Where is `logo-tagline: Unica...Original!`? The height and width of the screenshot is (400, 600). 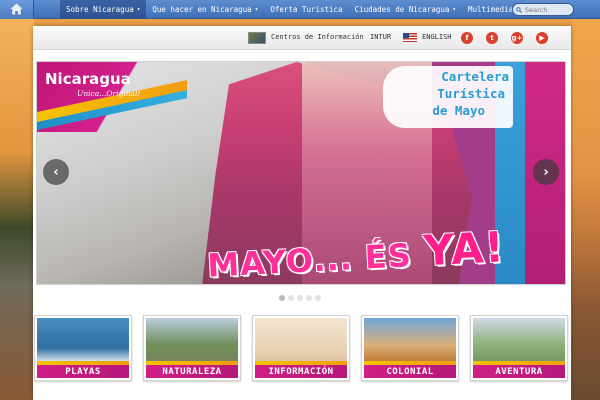
logo-tagline: Unica...Original! is located at coordinates (109, 93).